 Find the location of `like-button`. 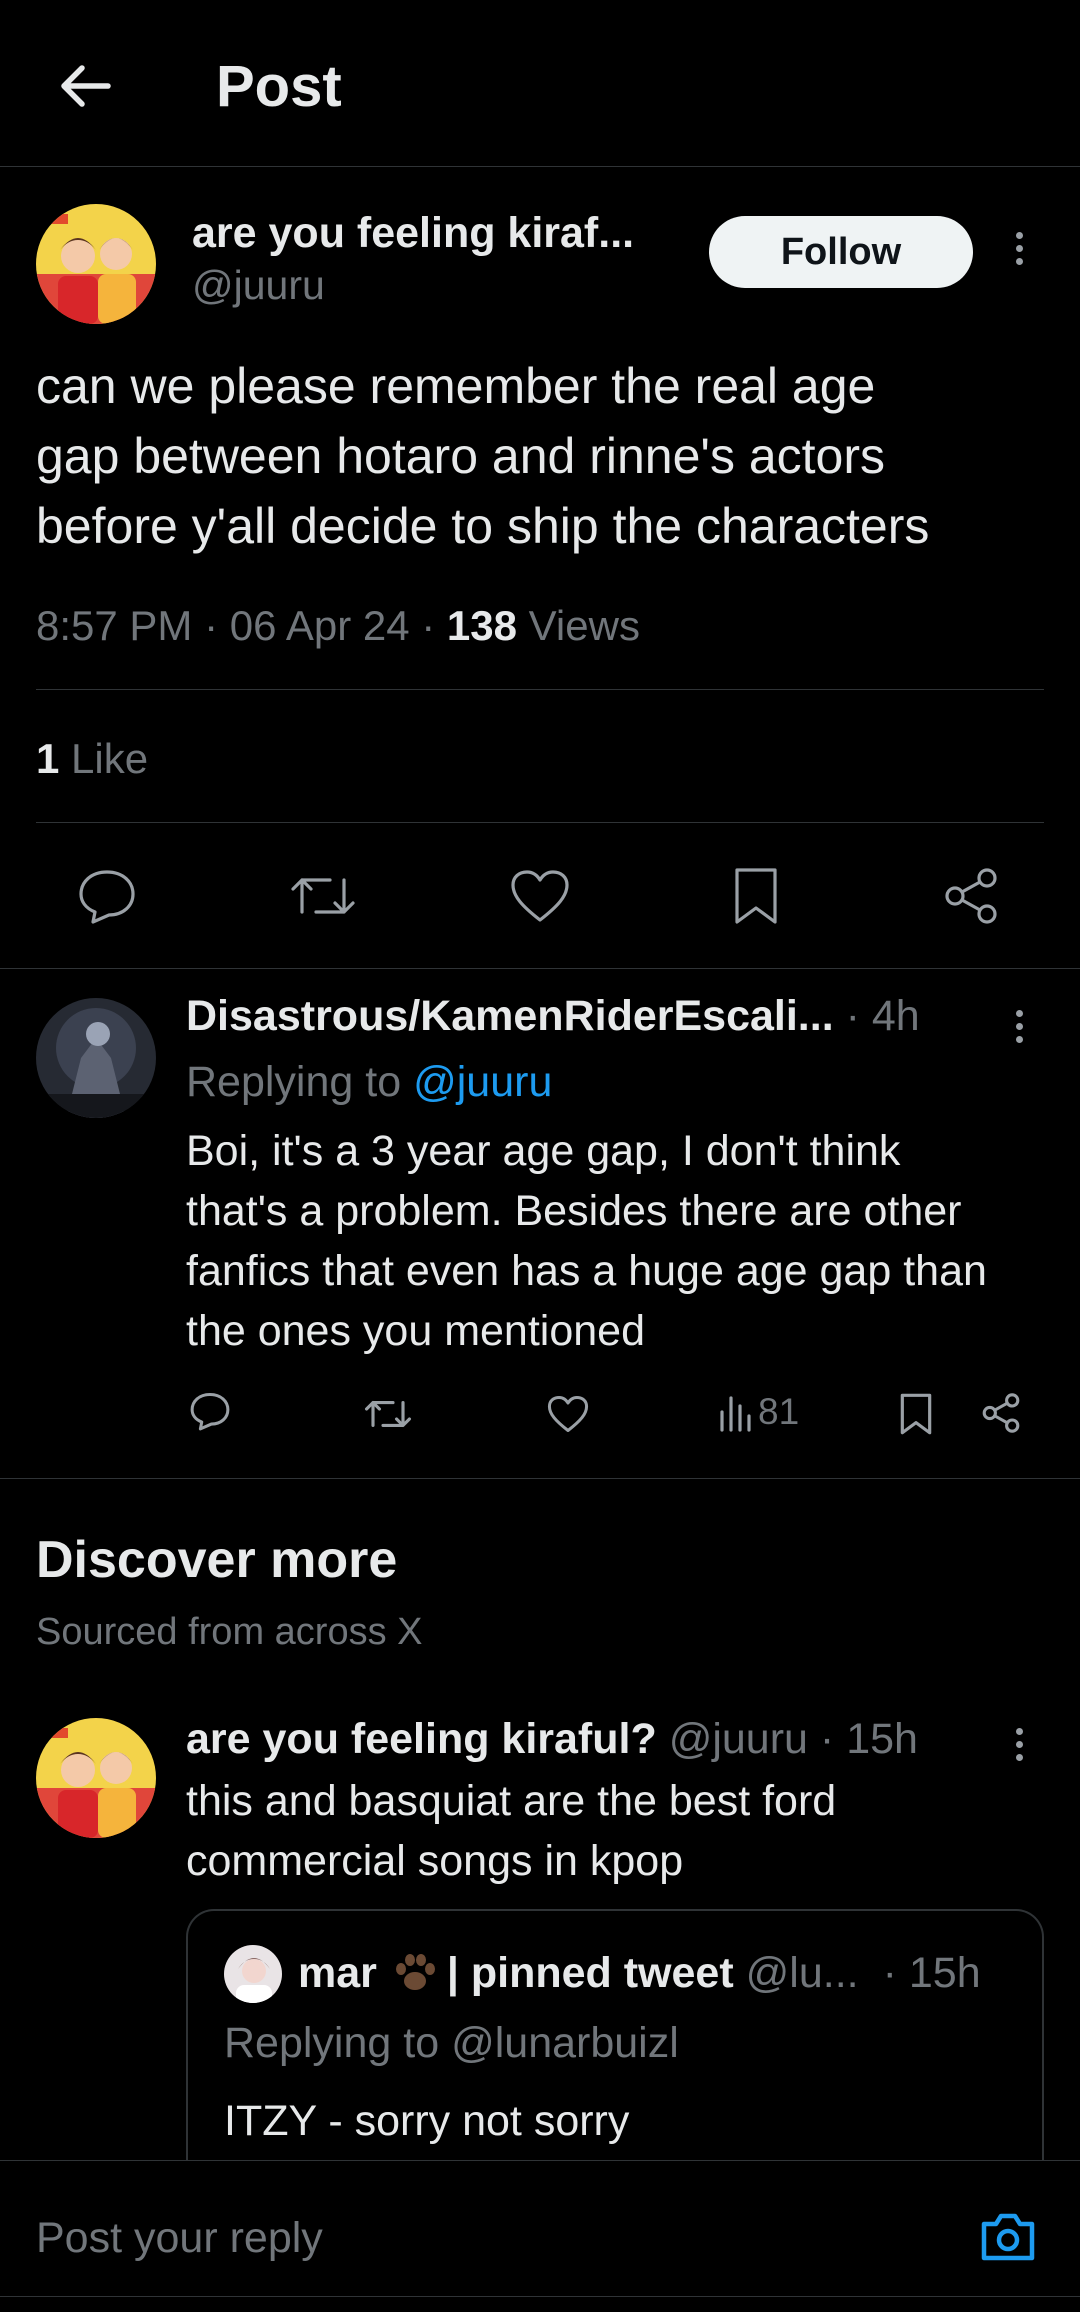

like-button is located at coordinates (540, 896).